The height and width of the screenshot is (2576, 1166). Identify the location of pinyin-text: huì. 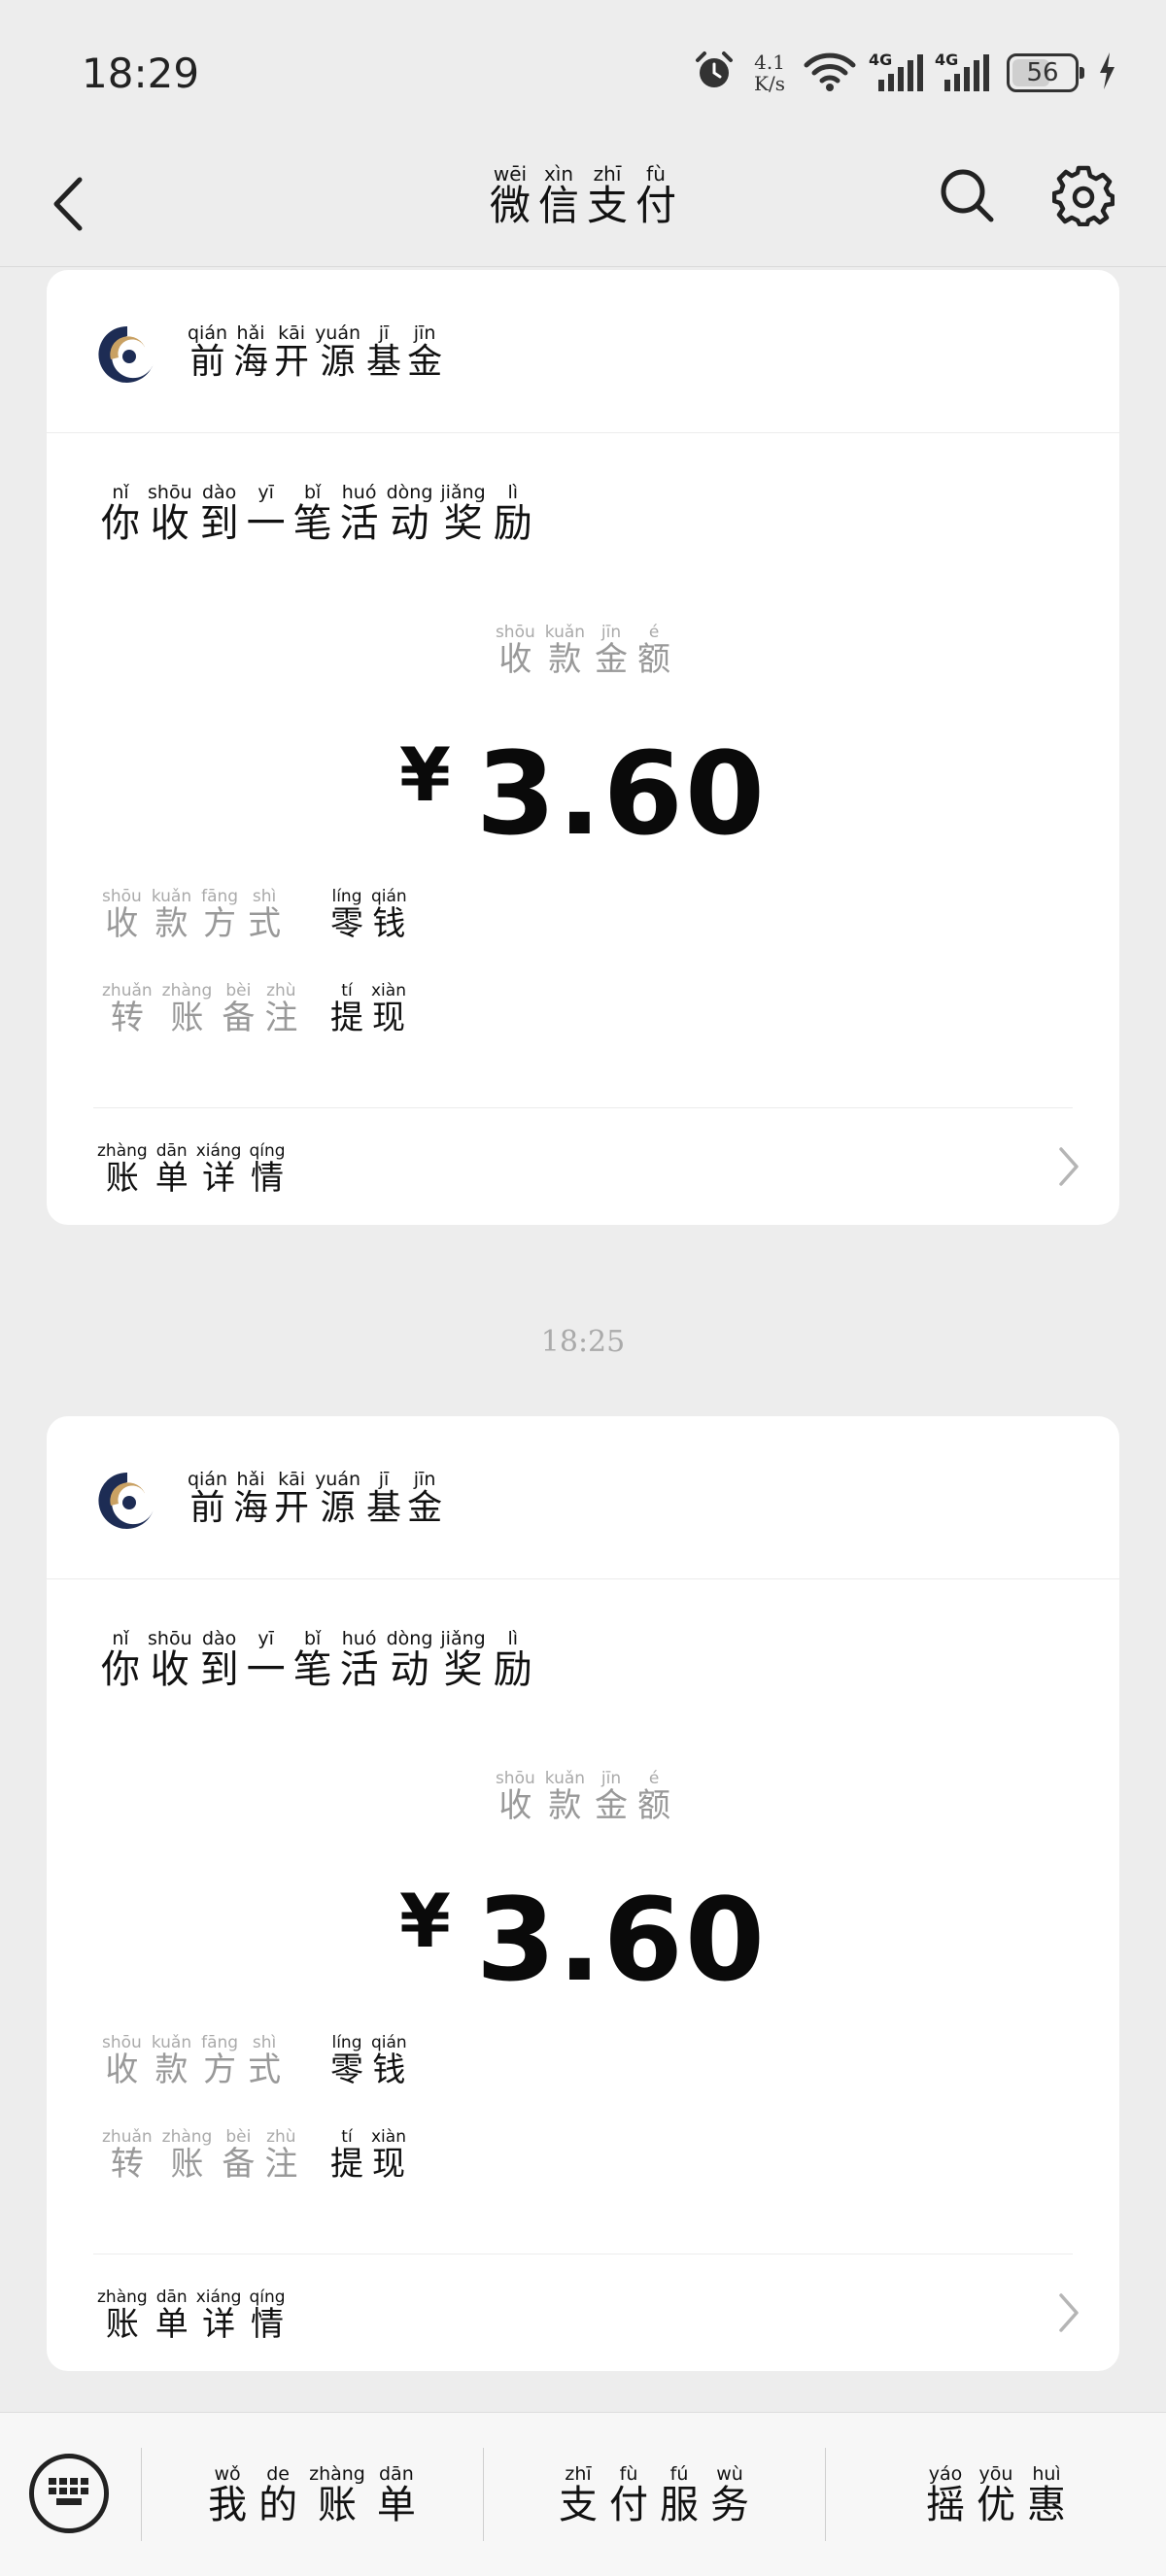
(1046, 2474).